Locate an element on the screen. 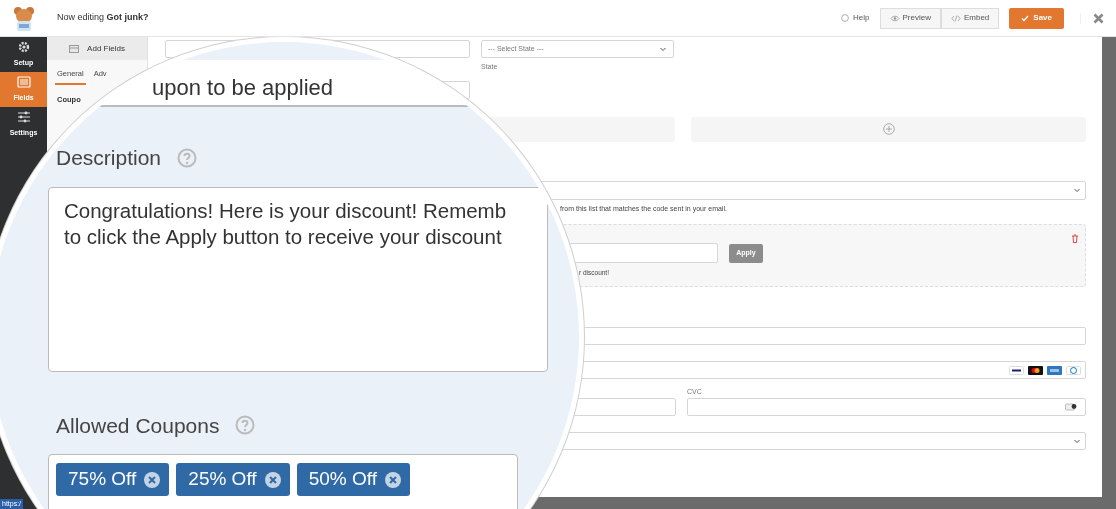 The width and height of the screenshot is (1116, 509). form-title: Now editing Got junk? is located at coordinates (103, 18).